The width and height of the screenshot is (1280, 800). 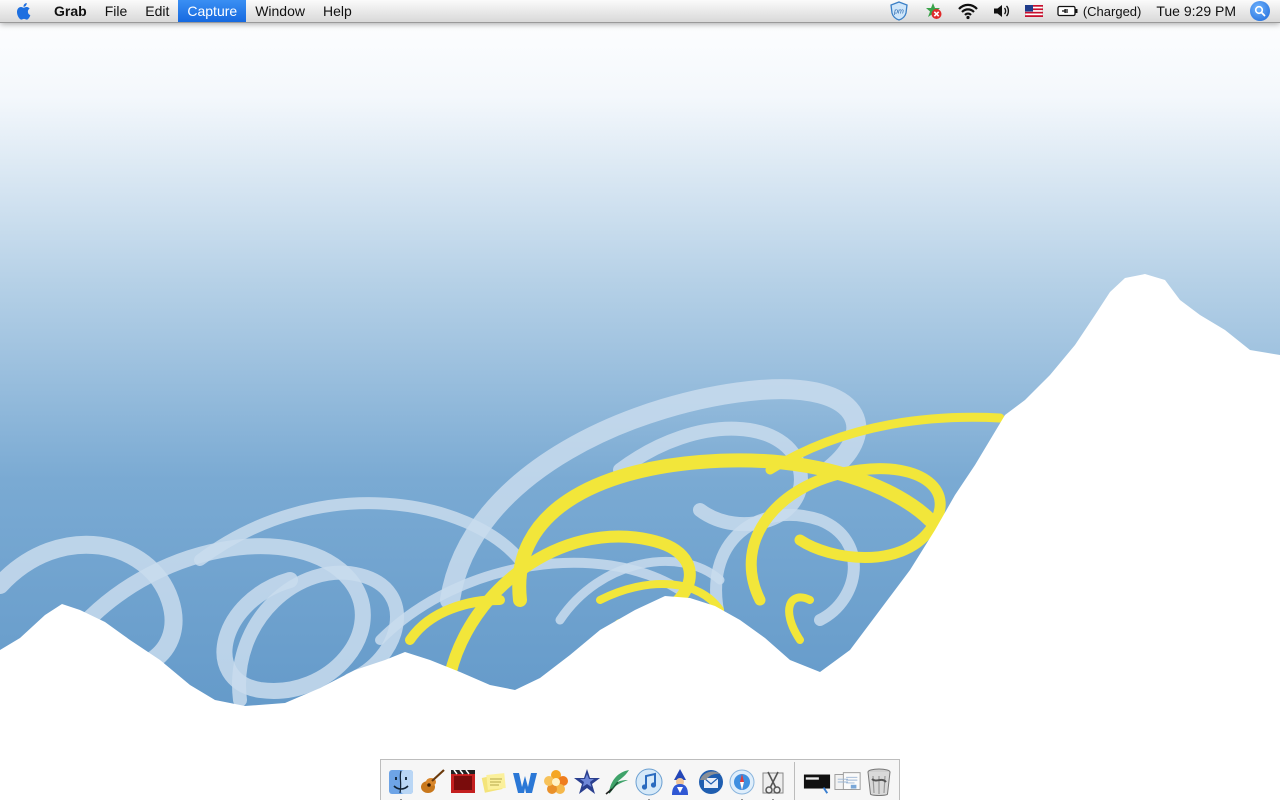 I want to click on spotlight-button, so click(x=1260, y=11).